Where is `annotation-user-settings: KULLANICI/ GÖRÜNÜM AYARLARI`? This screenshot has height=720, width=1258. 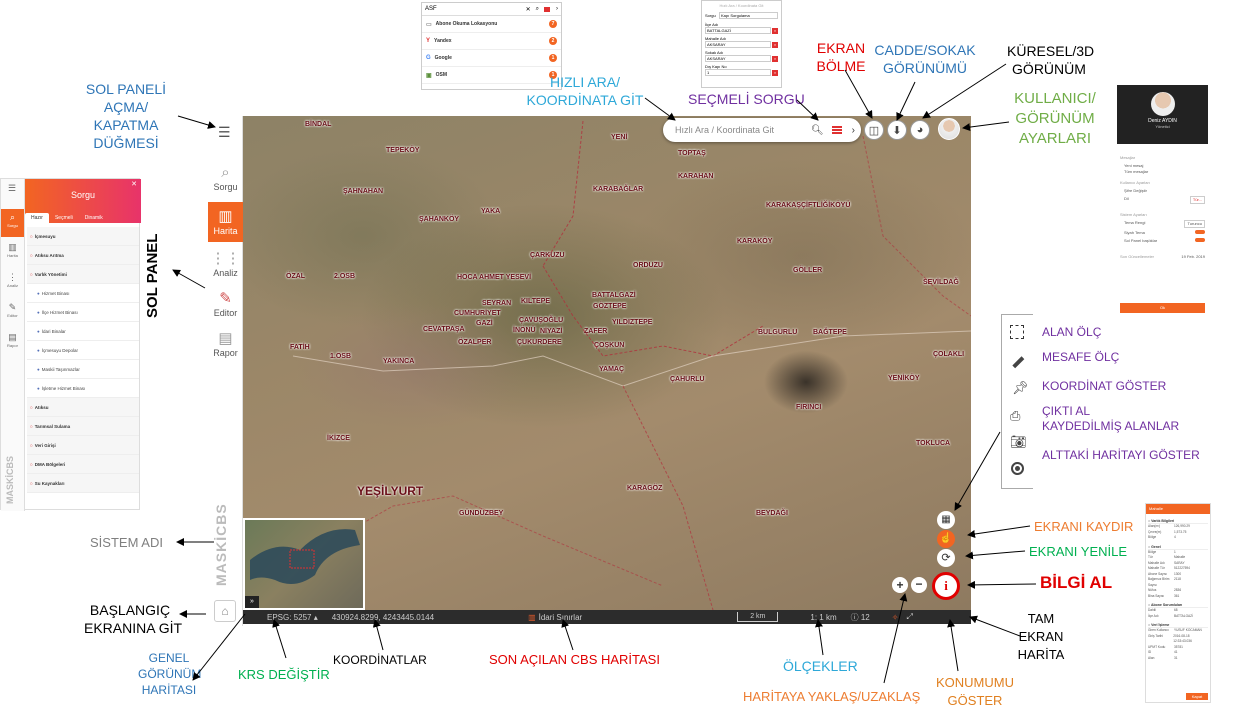
annotation-user-settings: KULLANICI/ GÖRÜNÜM AYARLARI is located at coordinates (1055, 119).